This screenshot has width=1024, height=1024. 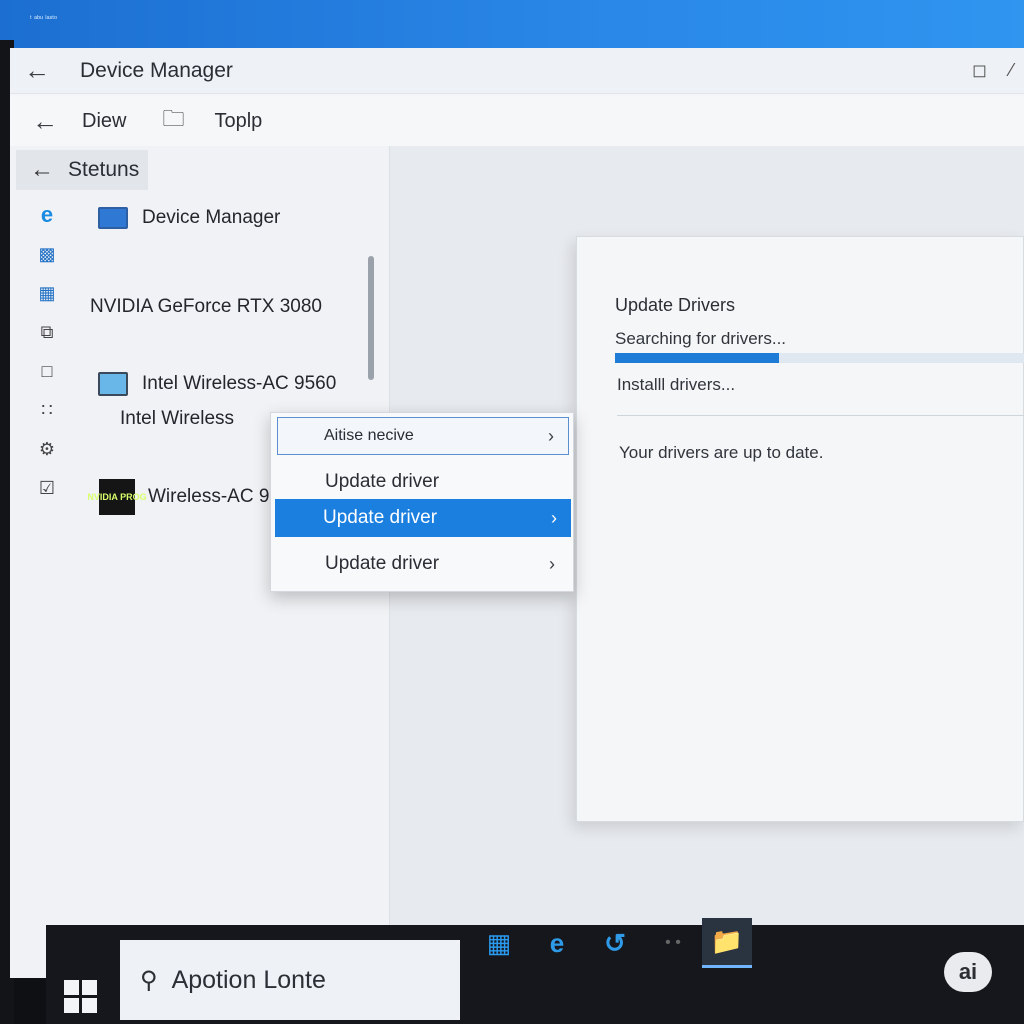 I want to click on more-icon: • •, so click(x=673, y=943).